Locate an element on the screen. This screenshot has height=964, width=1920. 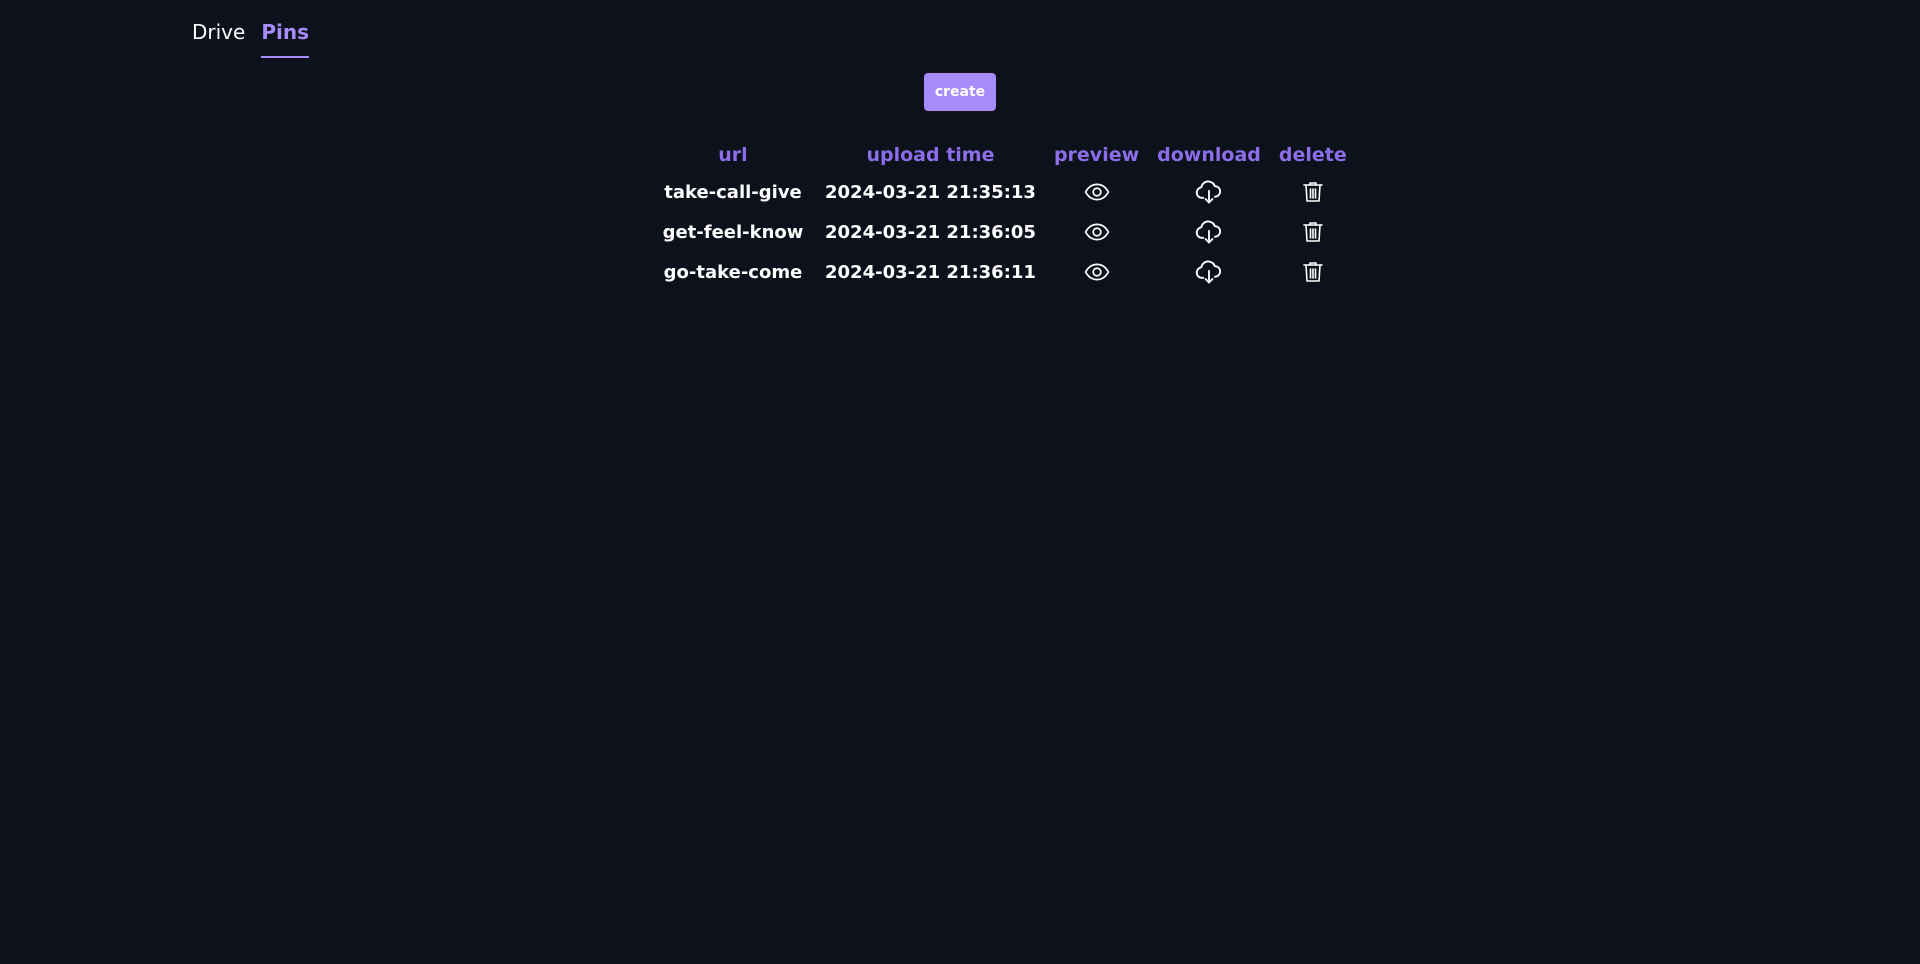
table-row: take-call-give 2024-03-21 21:35:13 is located at coordinates (1003, 192).